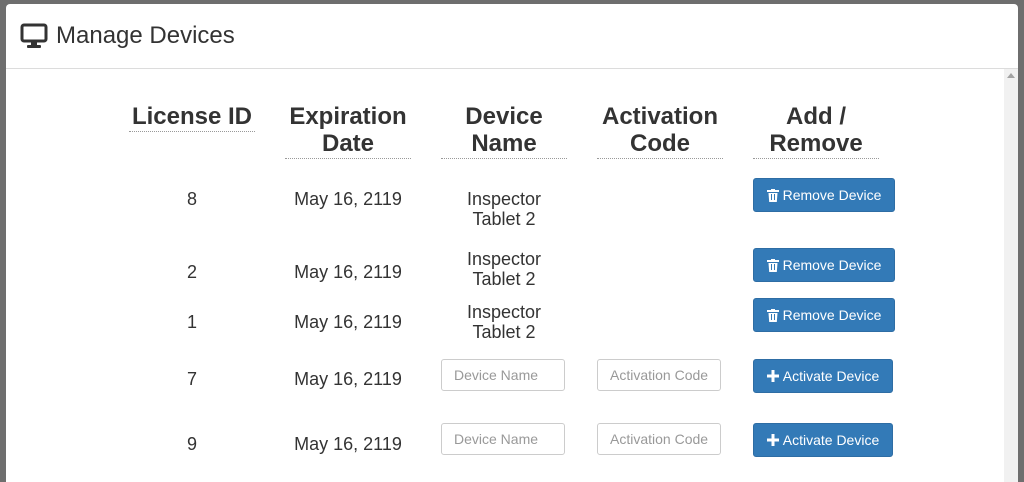 This screenshot has width=1024, height=482. What do you see at coordinates (34, 36) in the screenshot?
I see `monitor-icon` at bounding box center [34, 36].